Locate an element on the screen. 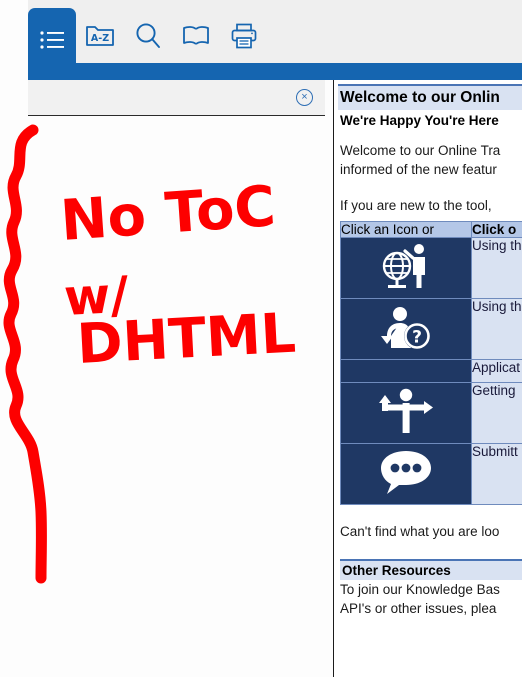 The image size is (522, 677). index-icon: A-Z is located at coordinates (100, 36).